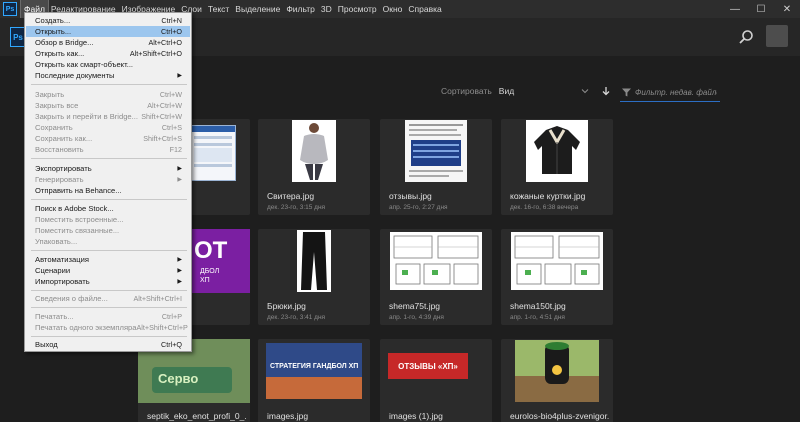 This screenshot has width=800, height=422. I want to click on recent-file-card: СТРАТЕГИЯ ГАНДБОЛ ХП images.jpg, so click(314, 380).